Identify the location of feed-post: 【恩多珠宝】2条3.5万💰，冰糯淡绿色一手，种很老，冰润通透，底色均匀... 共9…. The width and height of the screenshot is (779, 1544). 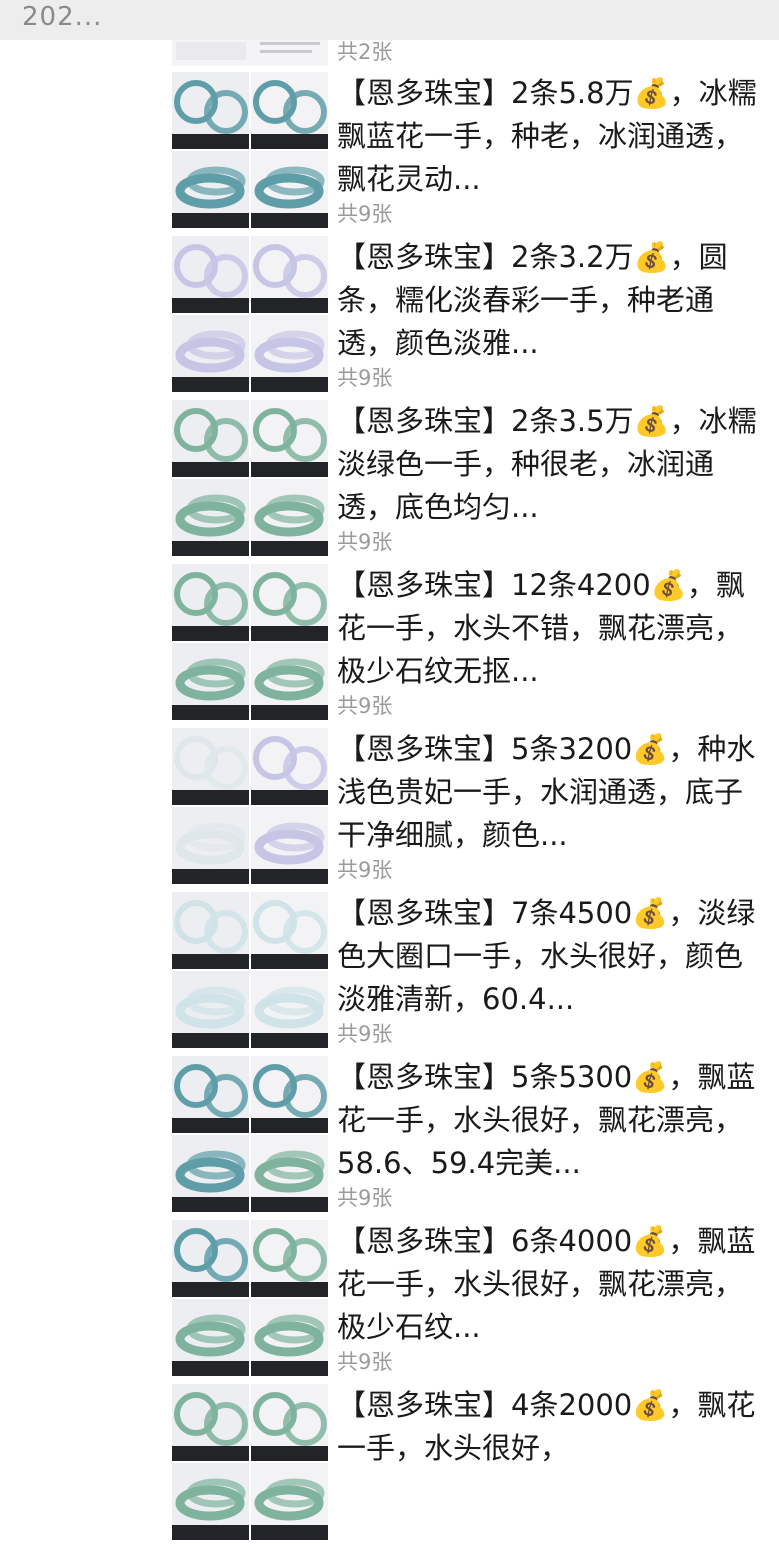
(389, 480).